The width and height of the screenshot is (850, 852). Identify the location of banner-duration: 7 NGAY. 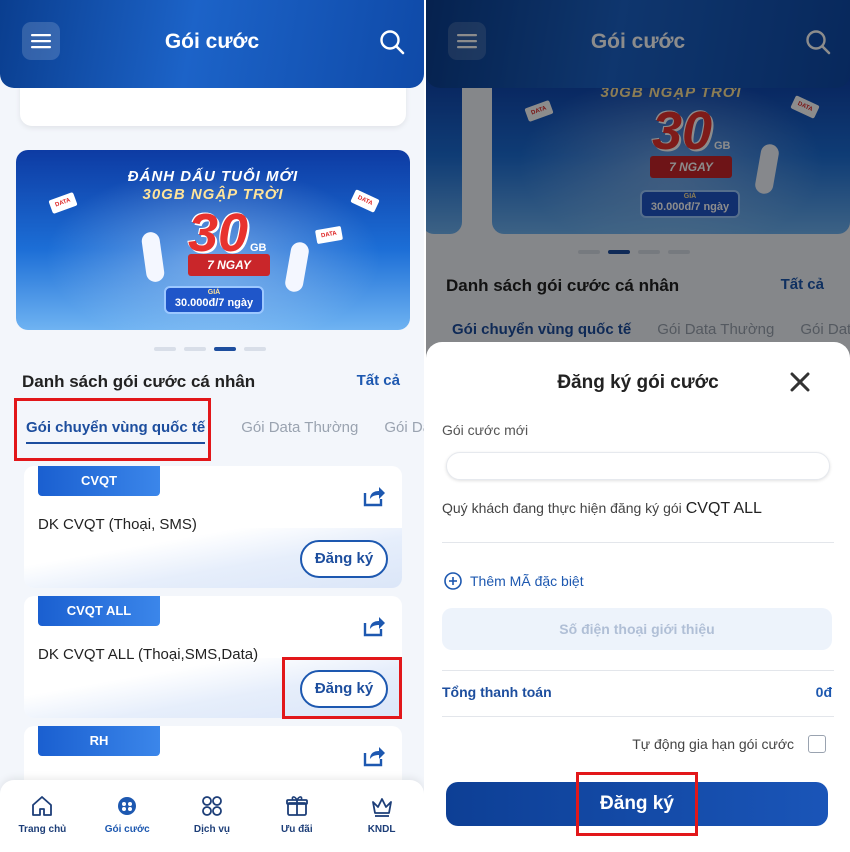
(229, 265).